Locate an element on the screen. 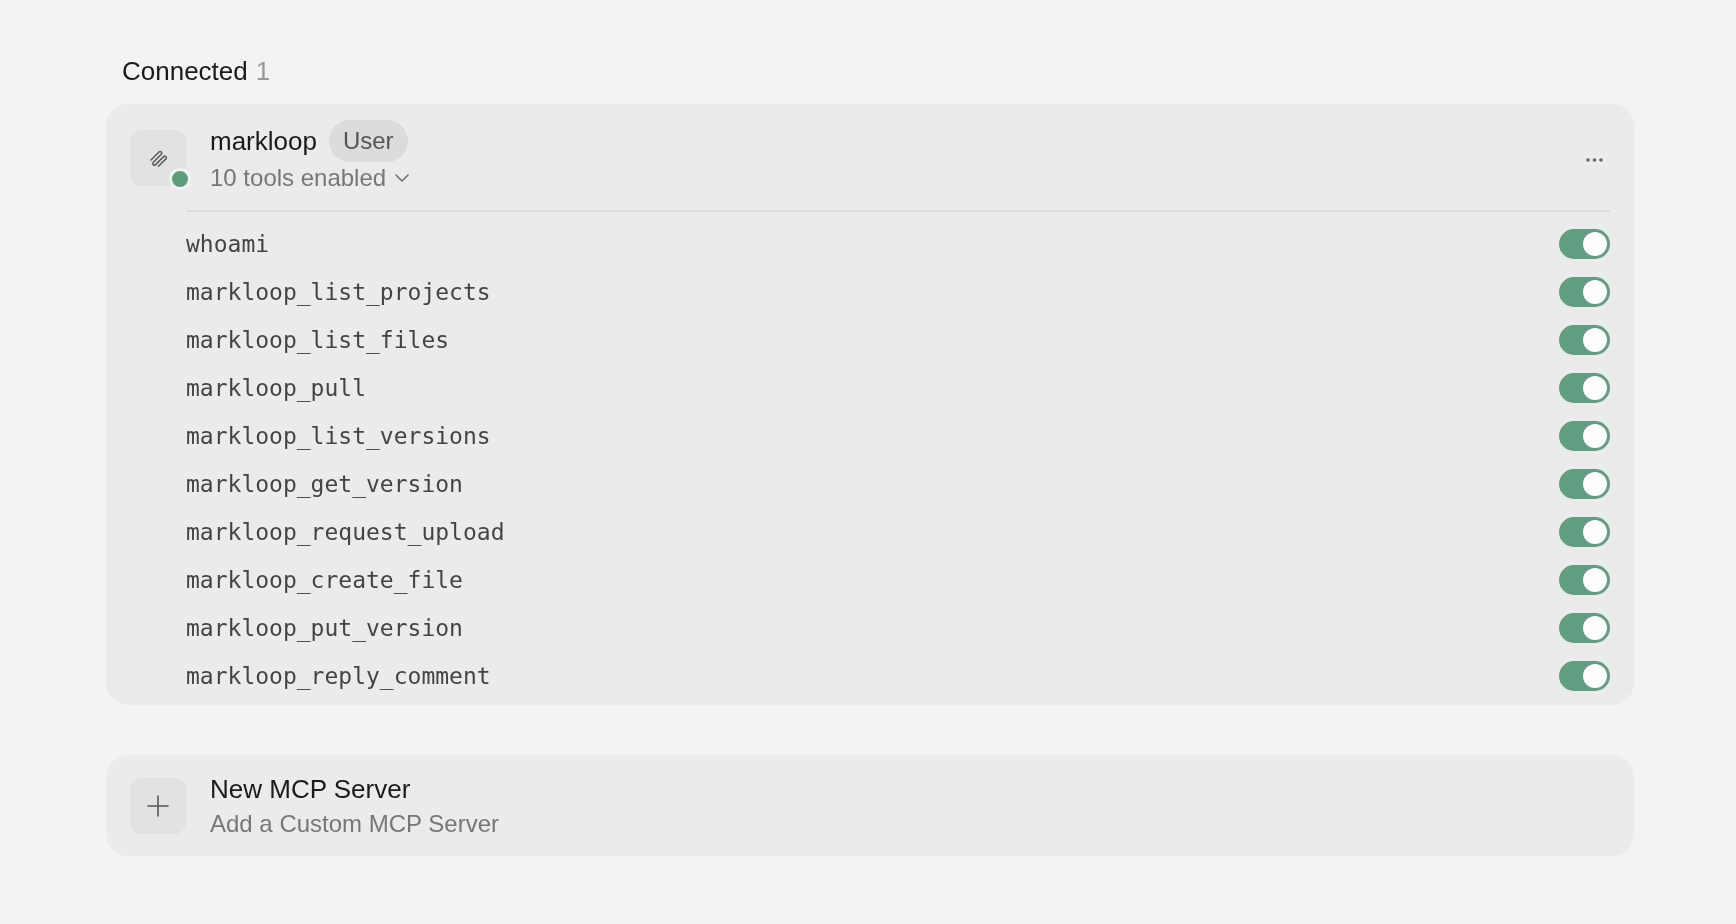  more-icon is located at coordinates (1594, 160).